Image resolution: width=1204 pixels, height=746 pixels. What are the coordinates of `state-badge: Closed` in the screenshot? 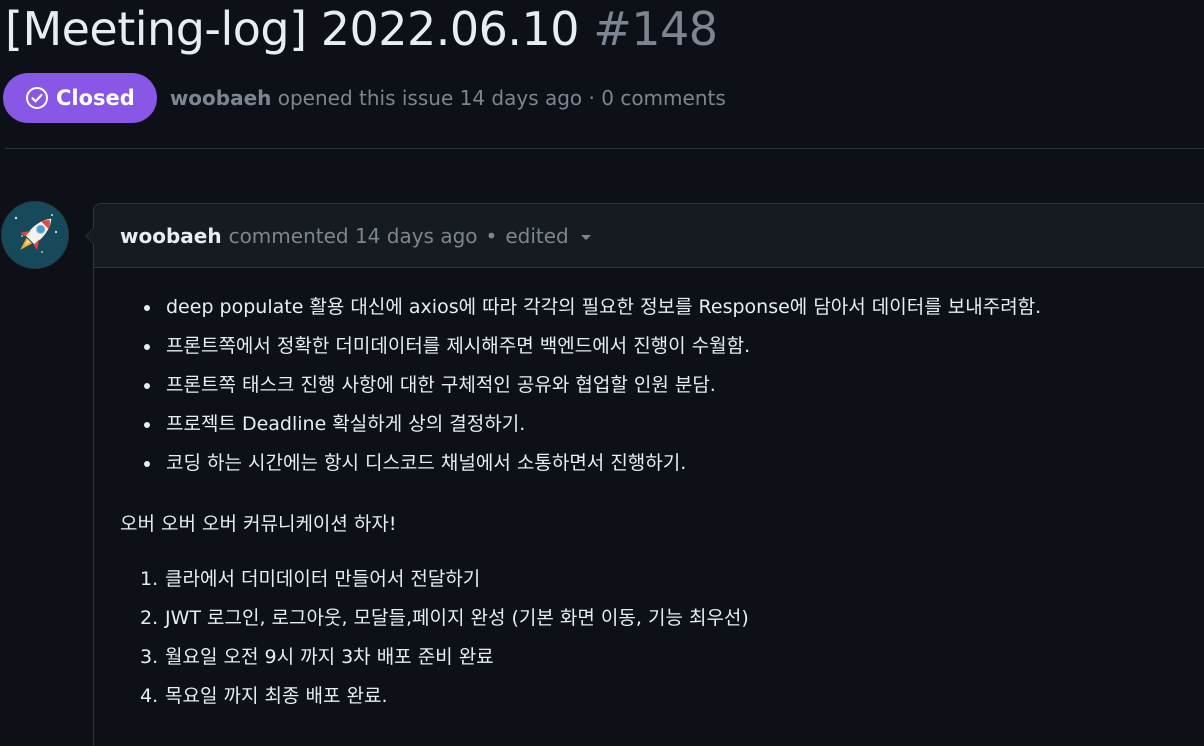 It's located at (80, 98).